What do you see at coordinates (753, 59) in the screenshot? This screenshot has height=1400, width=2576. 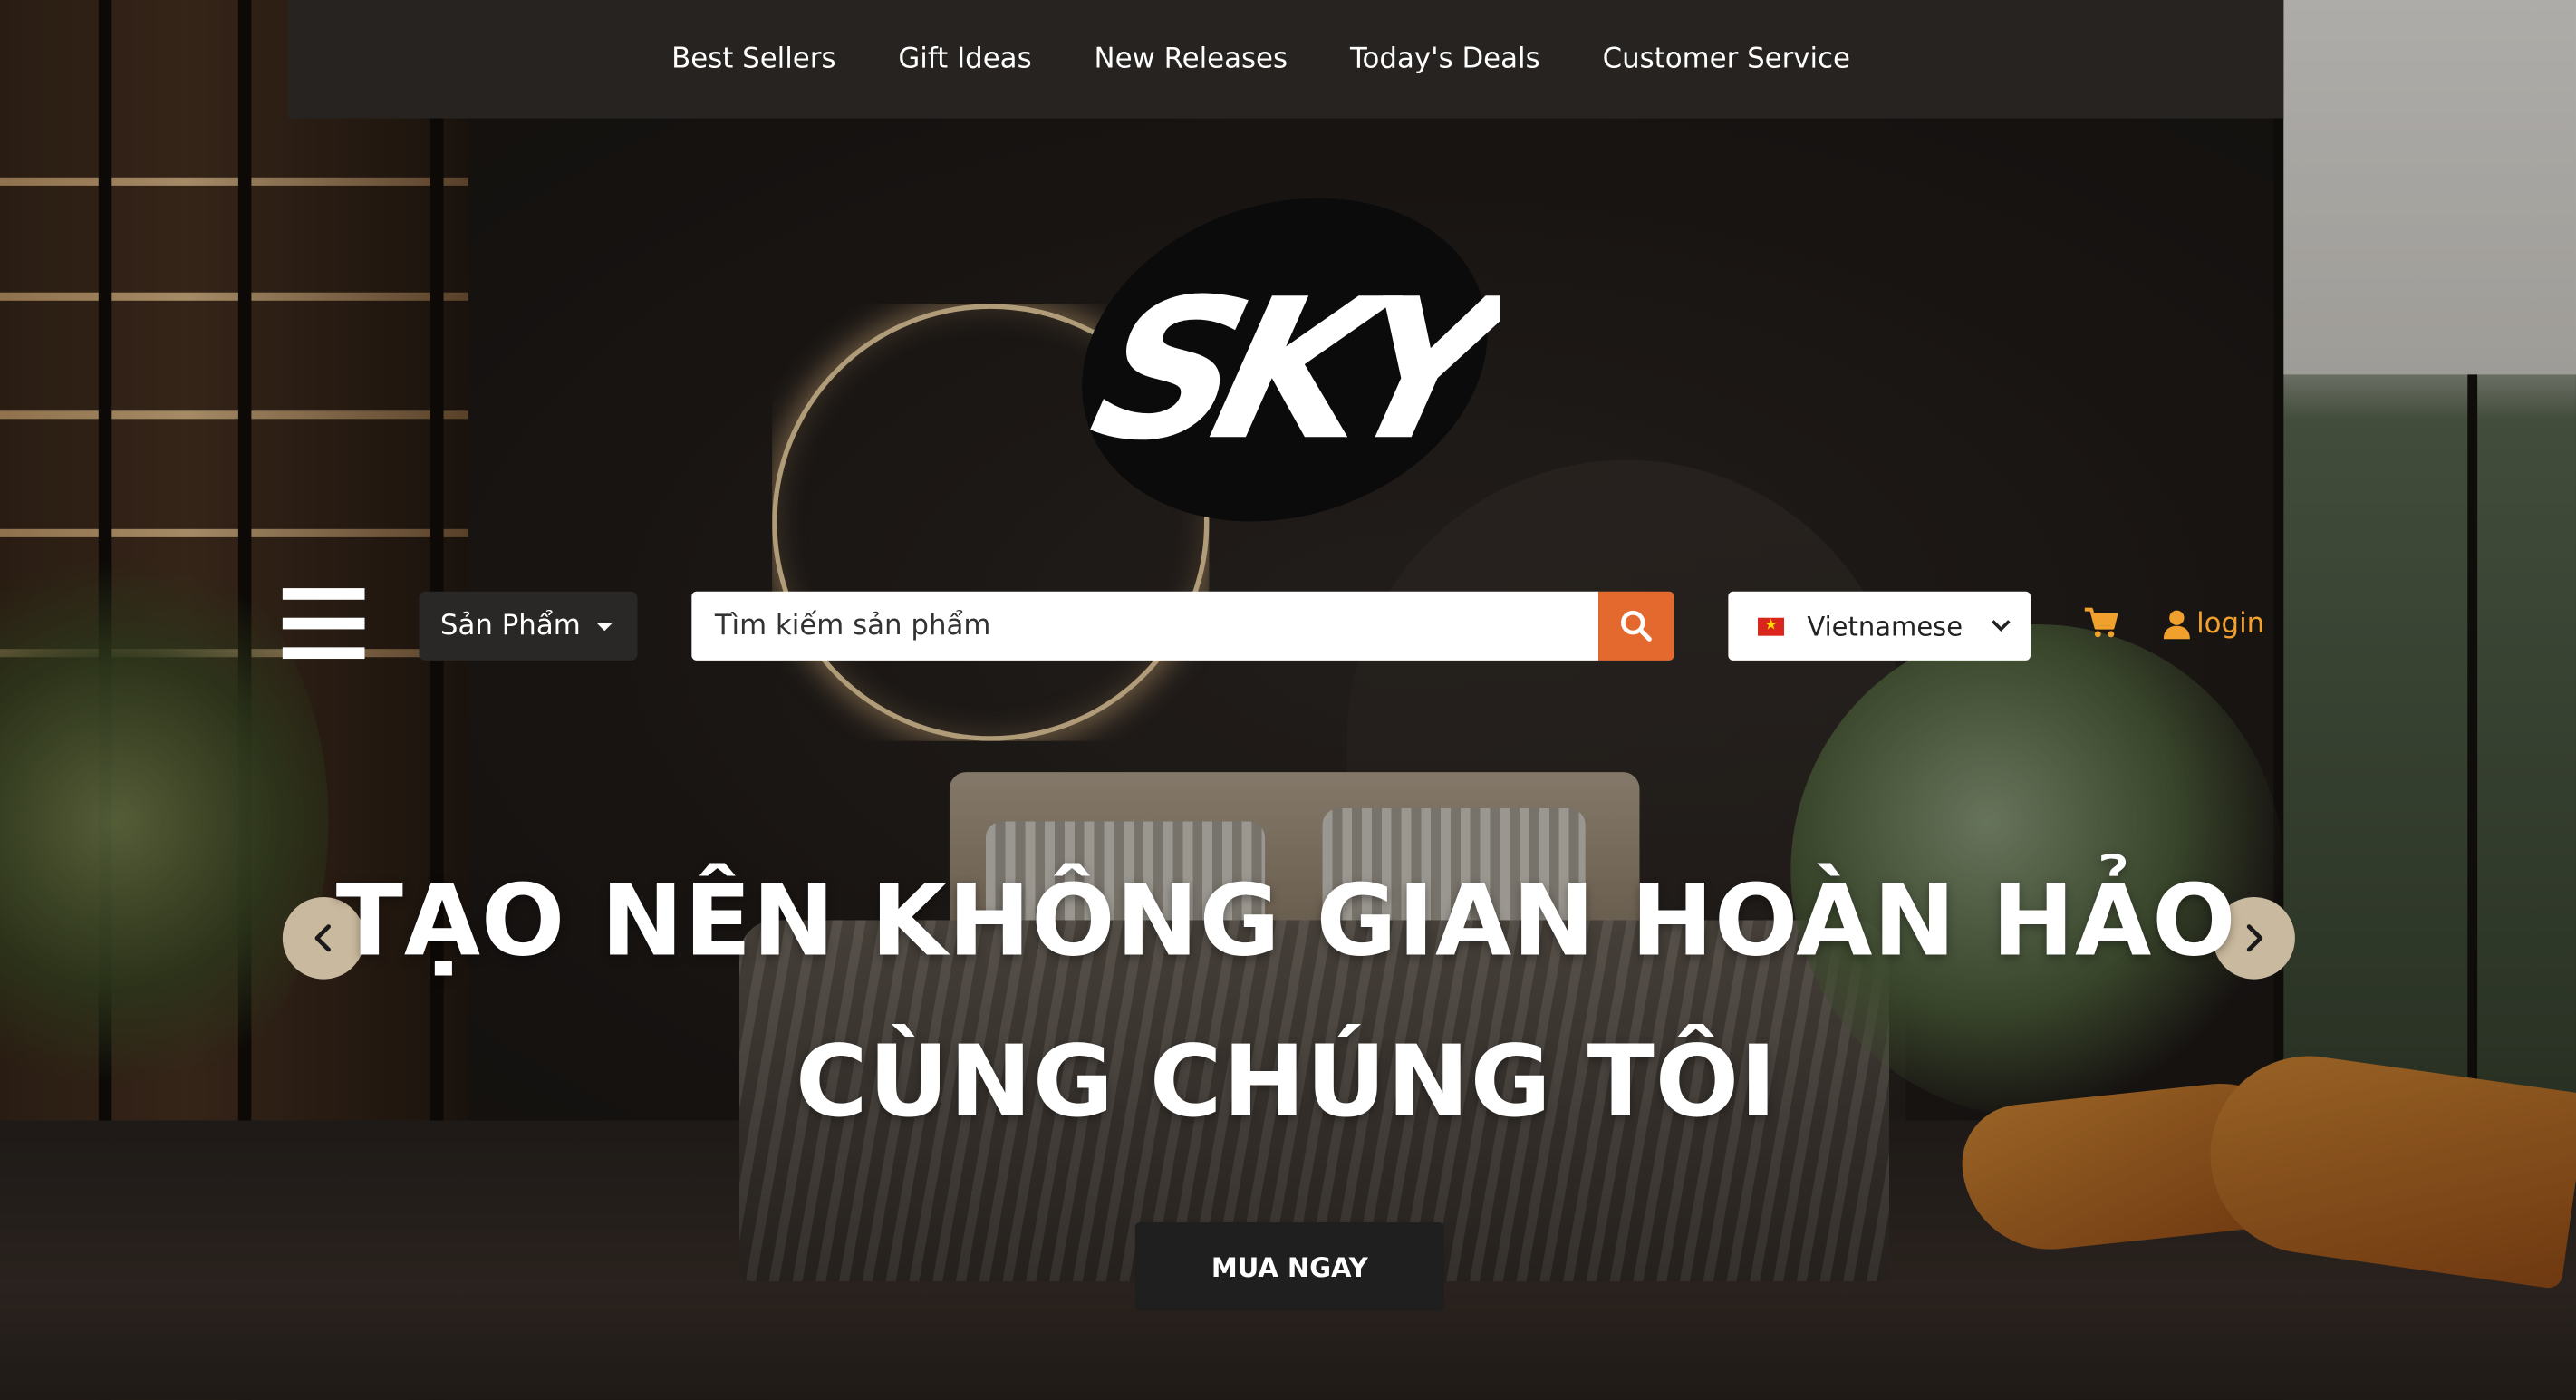 I see `nav-link-best-sellers: Best Sellers` at bounding box center [753, 59].